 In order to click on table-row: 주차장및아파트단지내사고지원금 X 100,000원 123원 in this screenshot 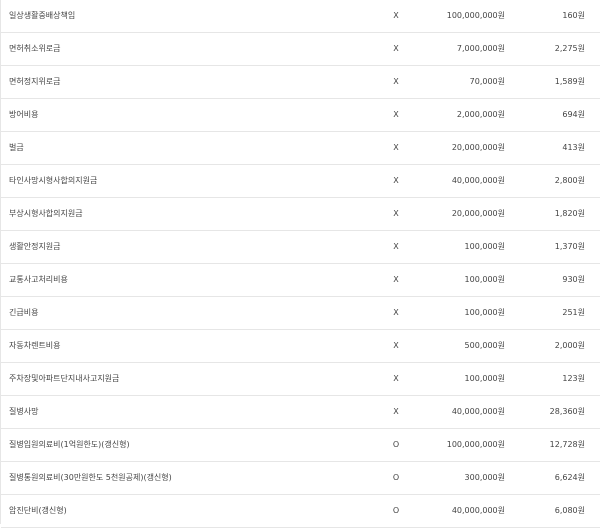, I will do `click(300, 379)`.